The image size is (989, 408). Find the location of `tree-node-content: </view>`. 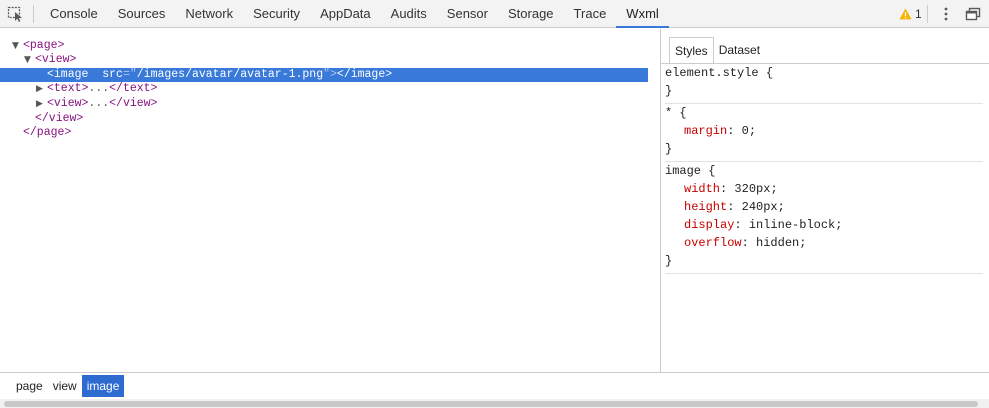

tree-node-content: </view> is located at coordinates (59, 119).